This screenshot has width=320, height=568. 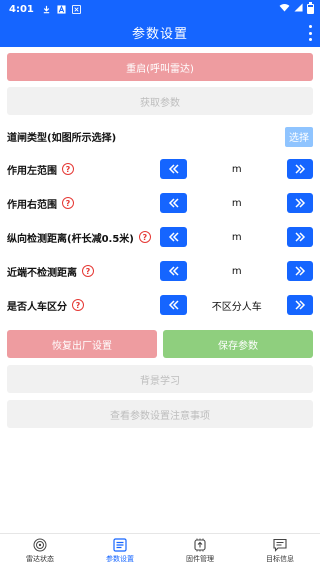 What do you see at coordinates (160, 101) in the screenshot?
I see `fetch-params-button: 获取参数` at bounding box center [160, 101].